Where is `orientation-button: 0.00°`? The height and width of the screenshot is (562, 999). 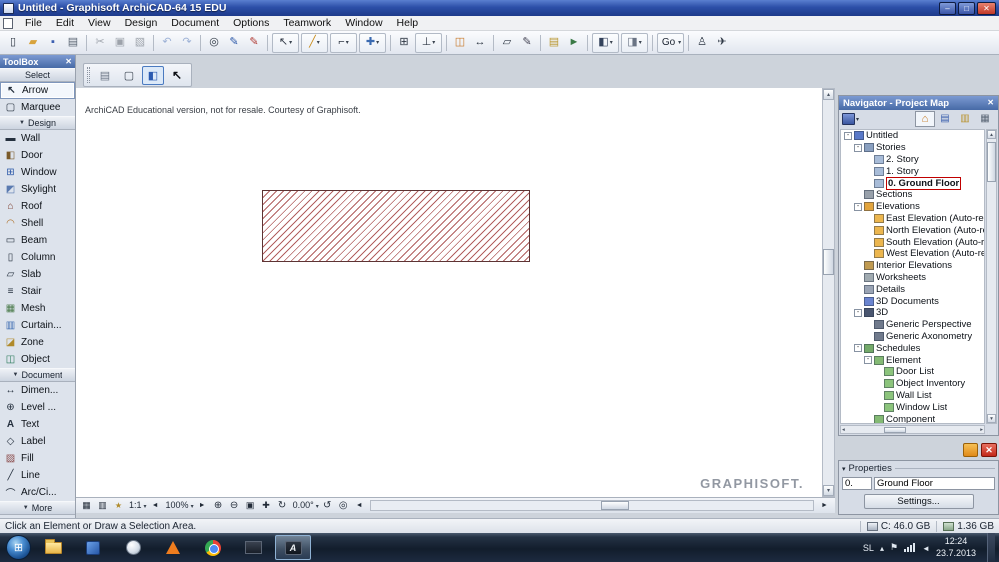 orientation-button: 0.00° is located at coordinates (305, 506).